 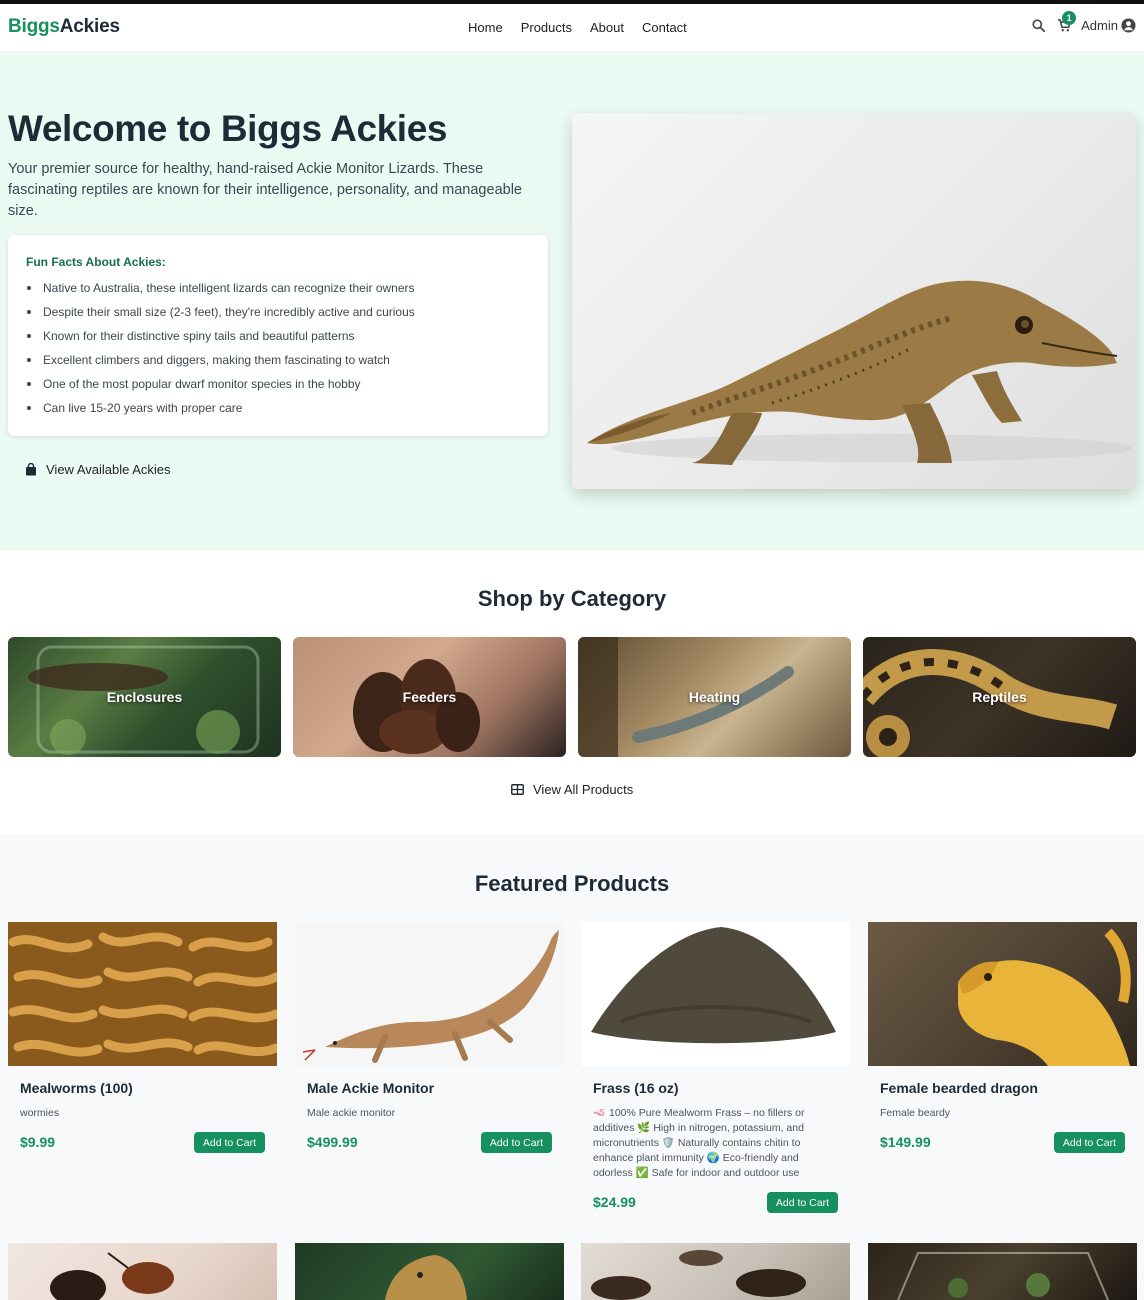 I want to click on user-circle-icon, so click(x=1128, y=25).